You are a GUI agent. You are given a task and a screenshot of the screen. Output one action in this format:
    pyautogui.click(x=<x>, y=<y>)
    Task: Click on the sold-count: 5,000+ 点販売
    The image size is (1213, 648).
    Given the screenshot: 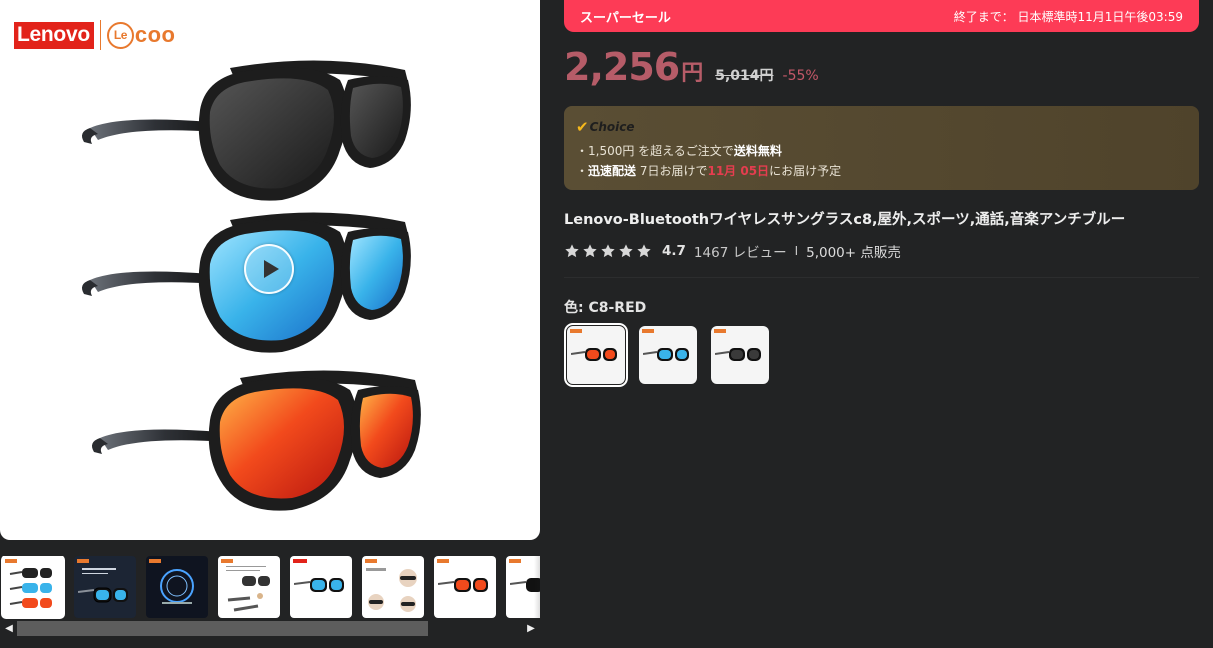 What is the action you would take?
    pyautogui.click(x=853, y=253)
    